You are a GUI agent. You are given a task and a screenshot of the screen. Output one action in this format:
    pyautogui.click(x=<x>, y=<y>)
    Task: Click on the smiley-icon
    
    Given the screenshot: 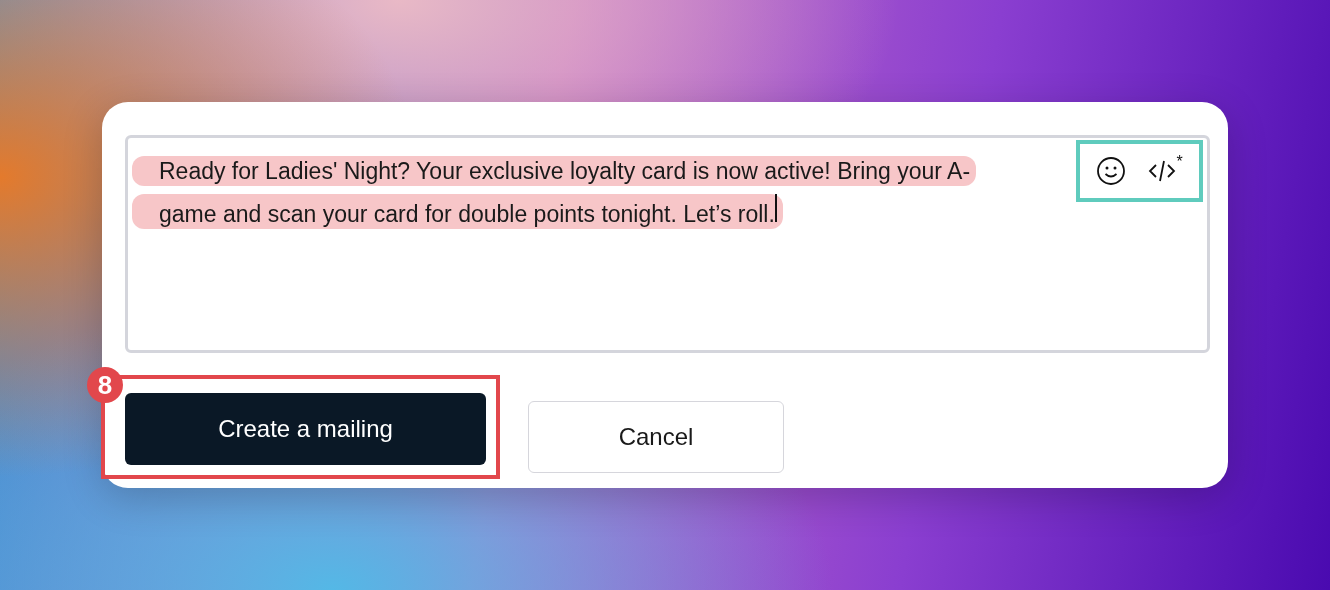 What is the action you would take?
    pyautogui.click(x=1111, y=171)
    